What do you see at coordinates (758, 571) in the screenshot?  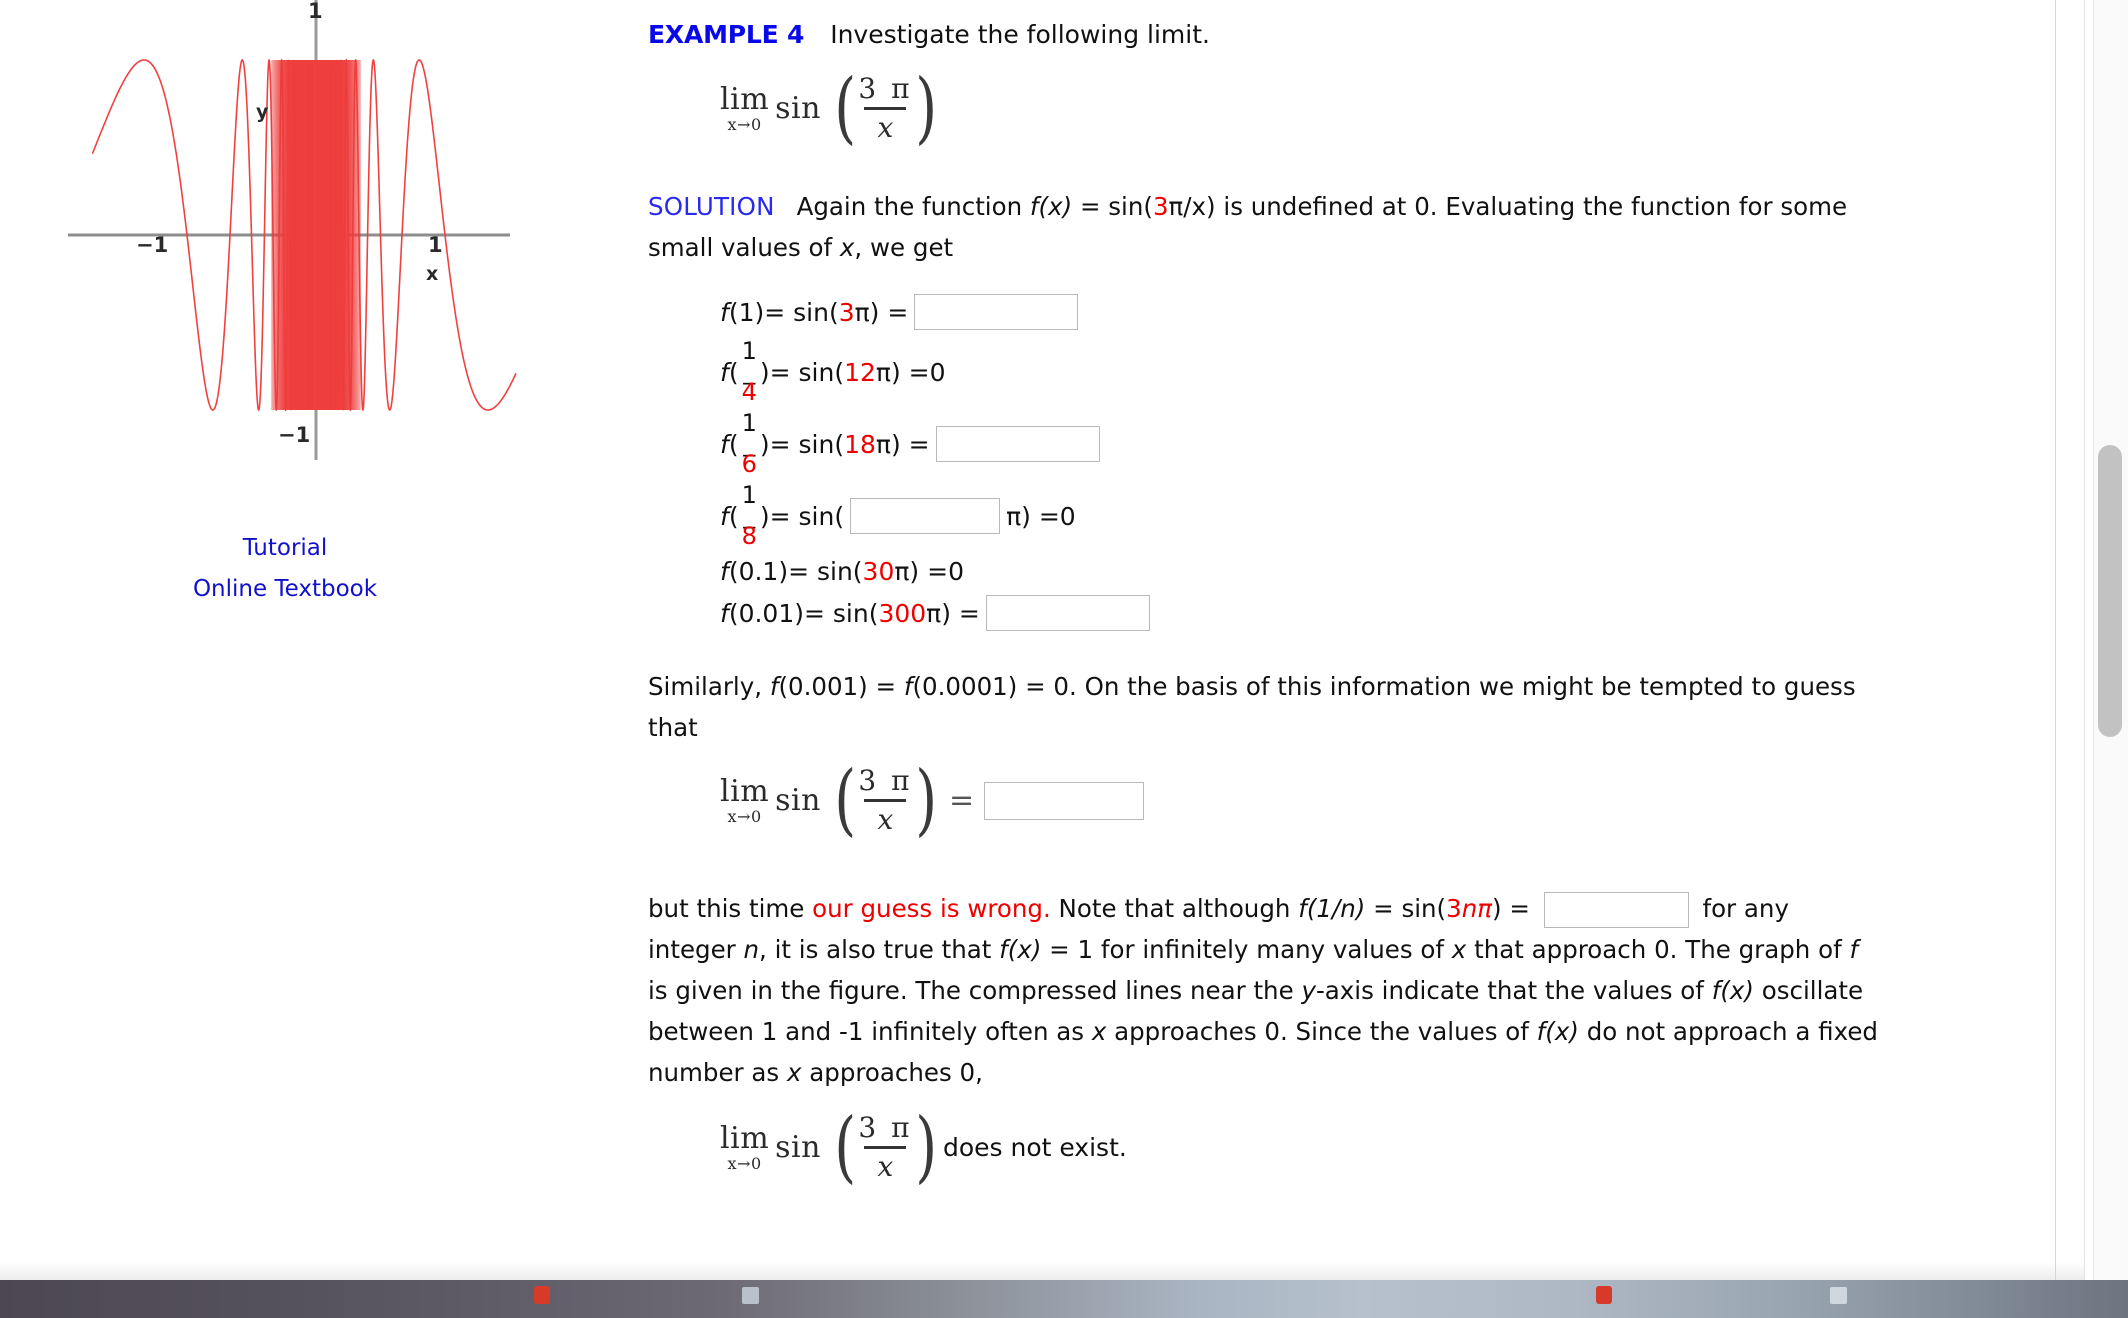 I see `eval-arg: (0.1)` at bounding box center [758, 571].